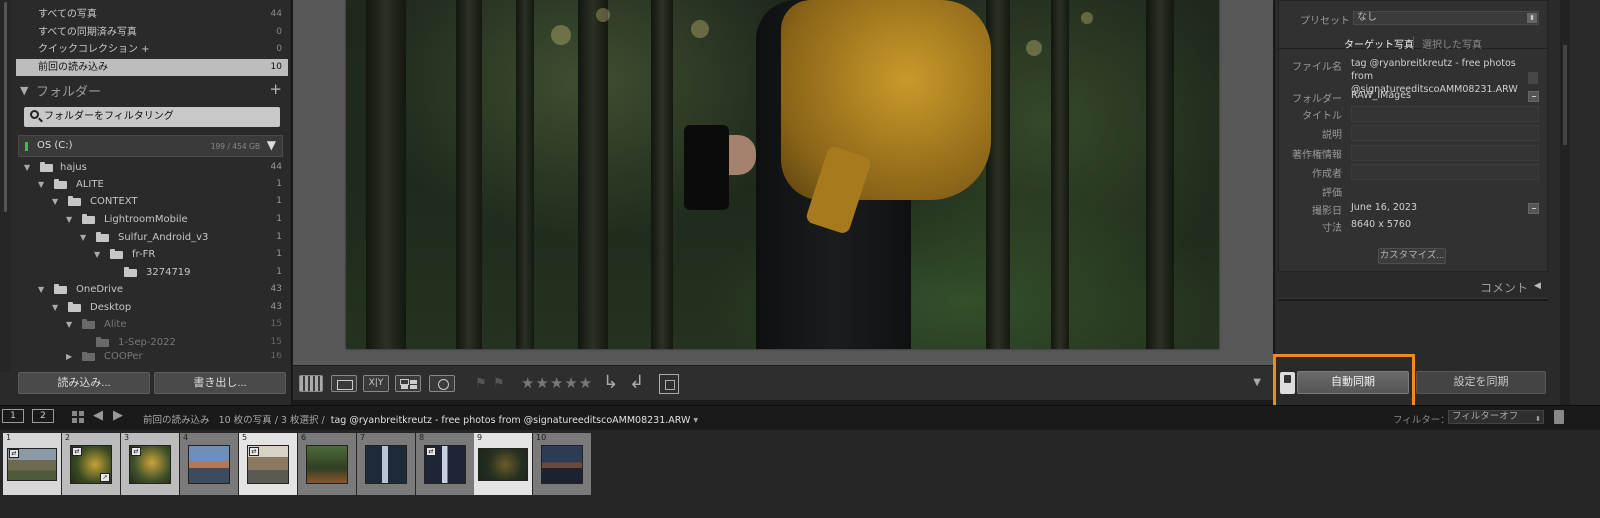 The image size is (1600, 518). I want to click on tab-selected-photos: 選択した写真, so click(1452, 43).